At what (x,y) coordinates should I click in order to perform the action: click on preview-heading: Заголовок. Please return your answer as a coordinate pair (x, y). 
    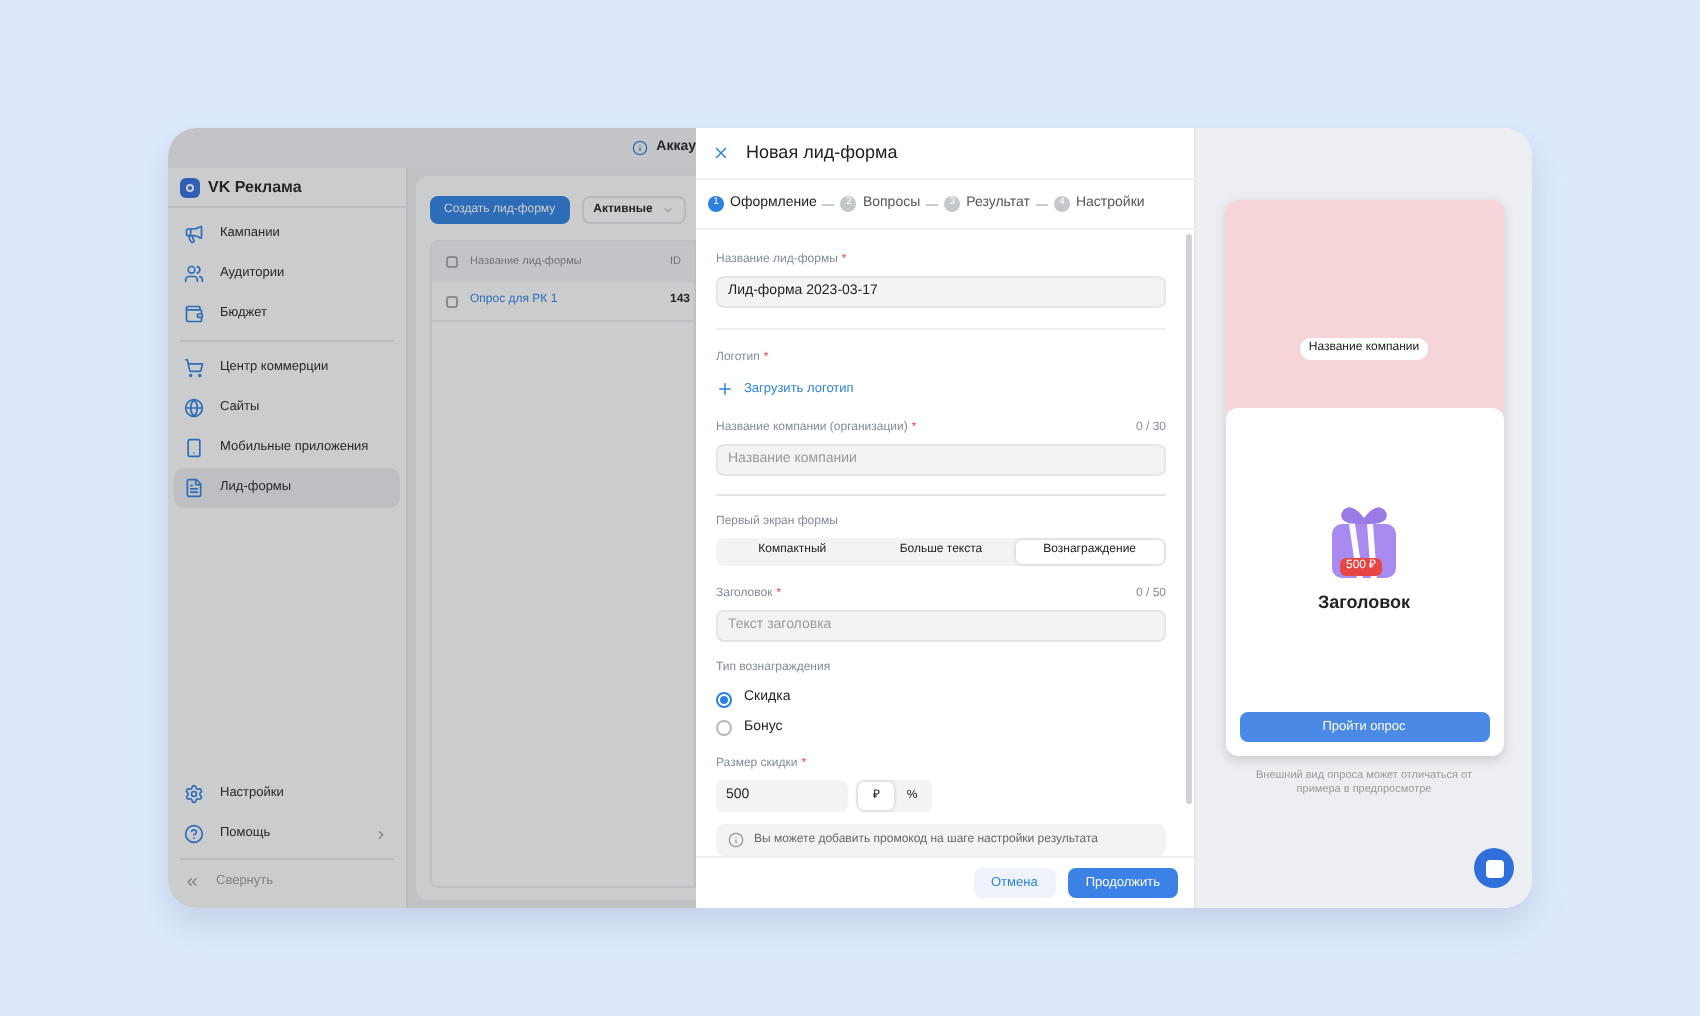
    Looking at the image, I should click on (1364, 603).